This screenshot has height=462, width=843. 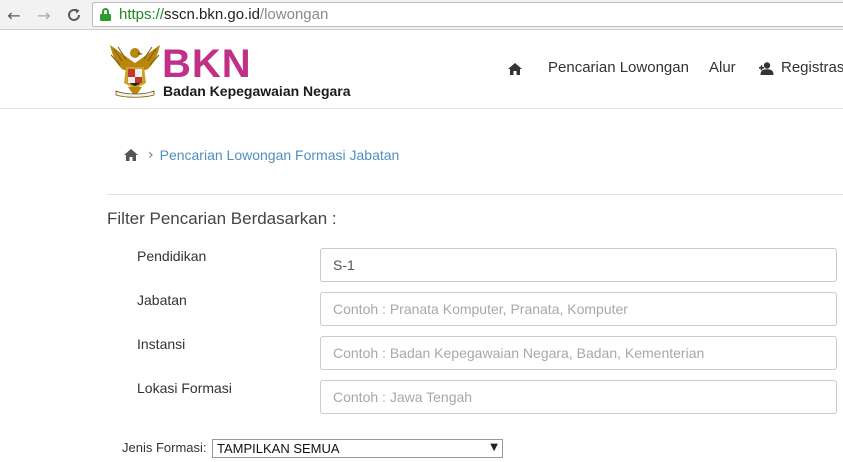 I want to click on breadcrumb-current: Pencarian Lowongan Formasi Jabatan, so click(x=280, y=155).